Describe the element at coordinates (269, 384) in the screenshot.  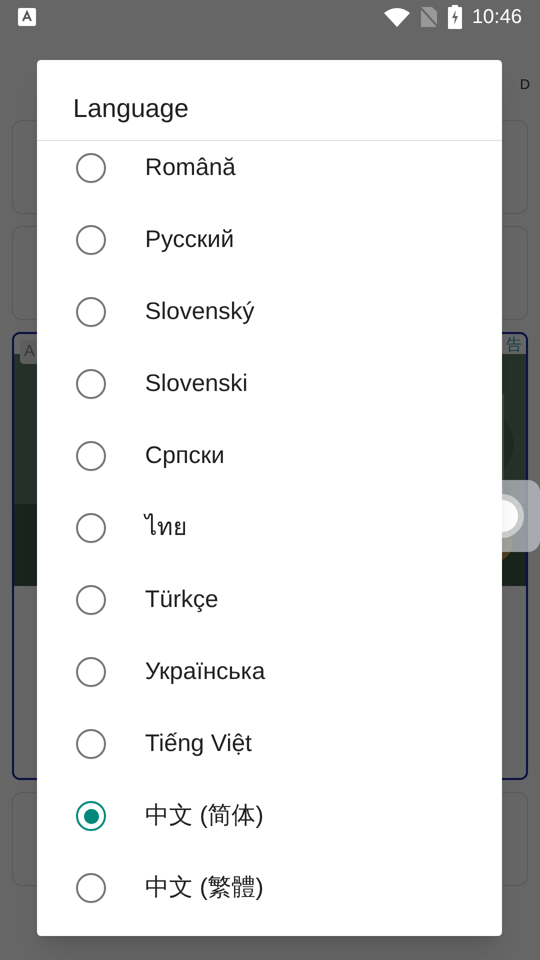
I see `language-option: Slovenski` at that location.